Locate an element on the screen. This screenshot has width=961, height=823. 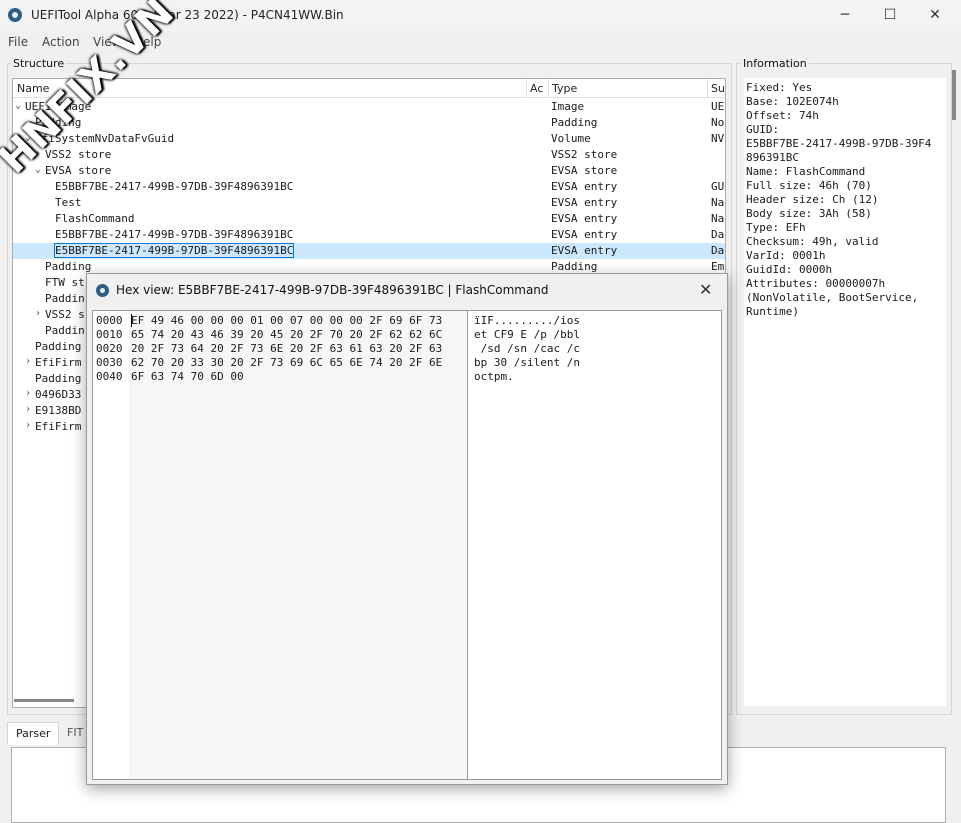
tab-parser: Parser is located at coordinates (33, 733).